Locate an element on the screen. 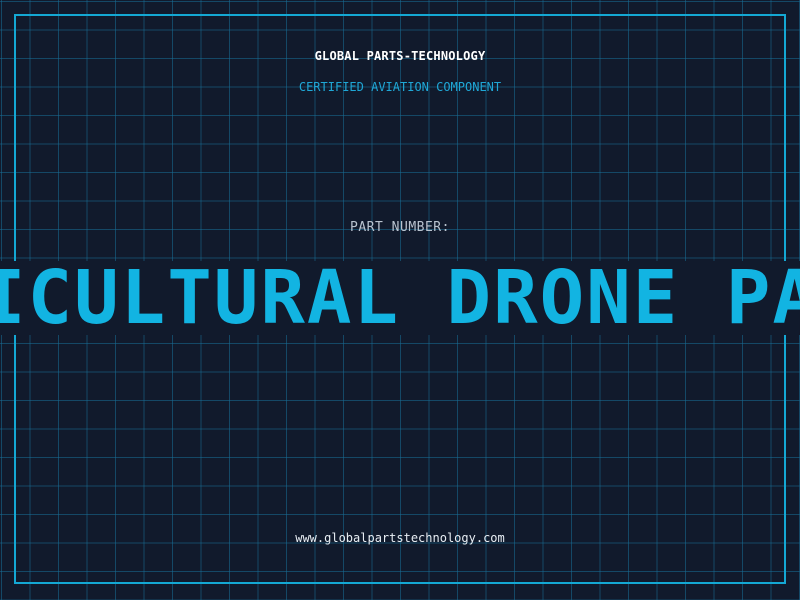 The width and height of the screenshot is (800, 600). part-number-value: AGRICULTURAL DRONE PARTS is located at coordinates (400, 298).